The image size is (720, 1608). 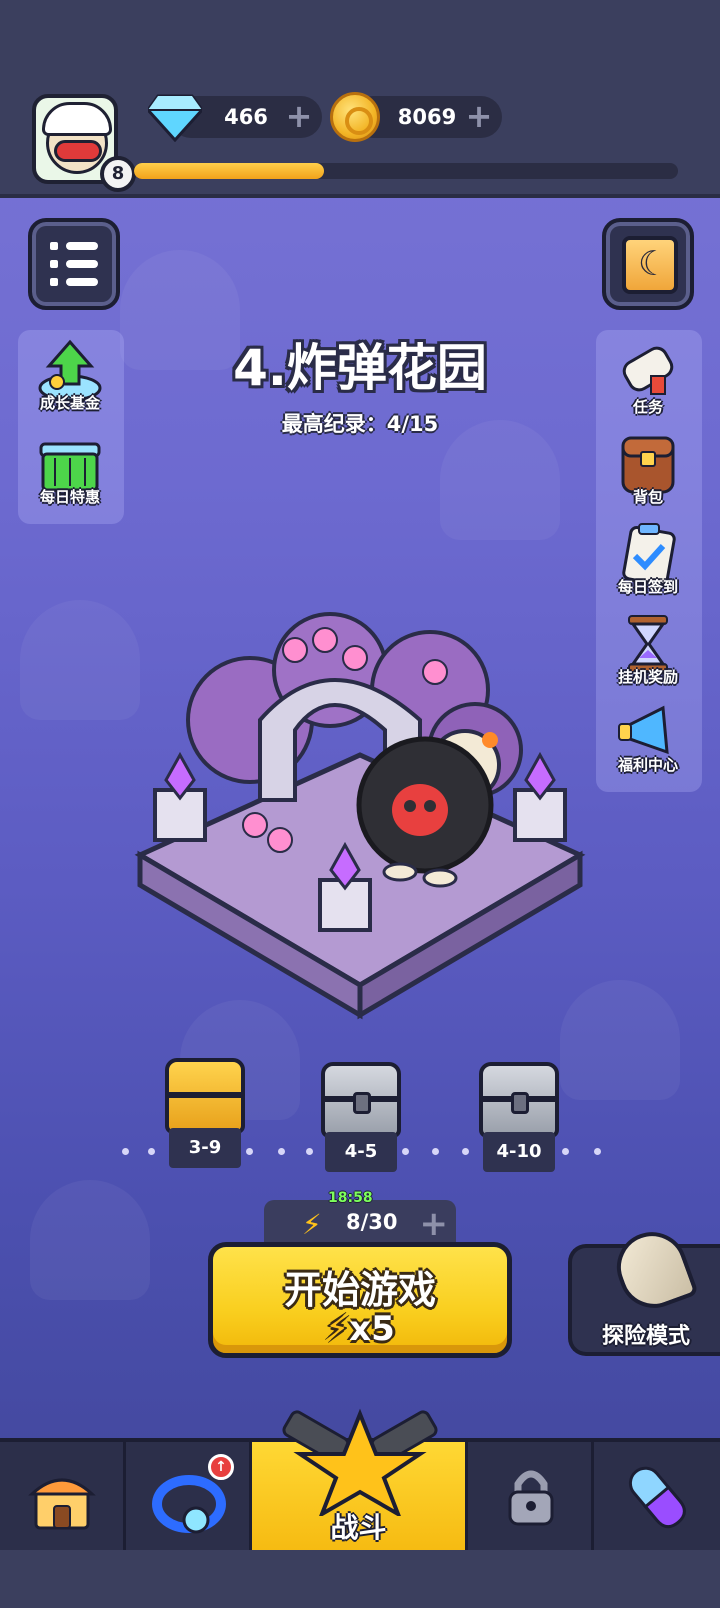 What do you see at coordinates (175, 118) in the screenshot?
I see `diamond-icon` at bounding box center [175, 118].